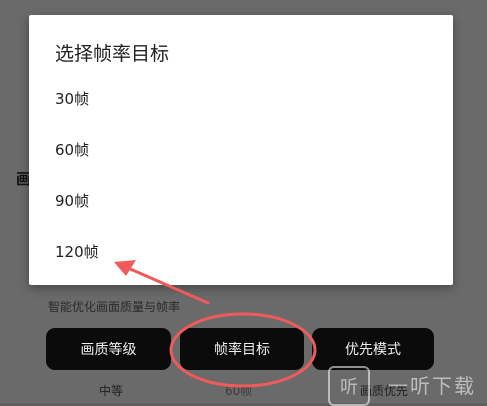 Image resolution: width=487 pixels, height=406 pixels. I want to click on annotation-arrow-head, so click(125, 268).